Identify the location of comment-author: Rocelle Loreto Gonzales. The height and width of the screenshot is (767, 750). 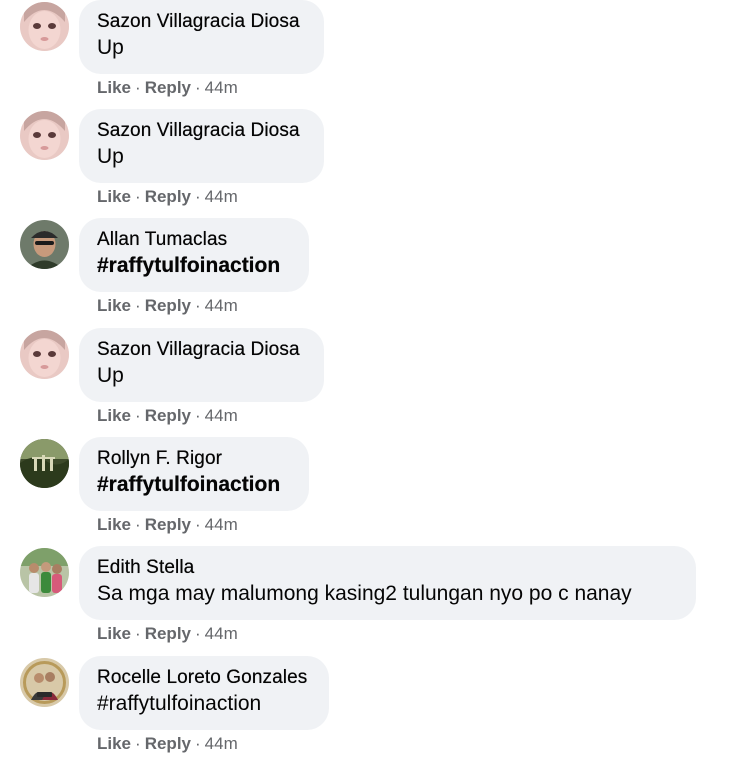
(204, 678).